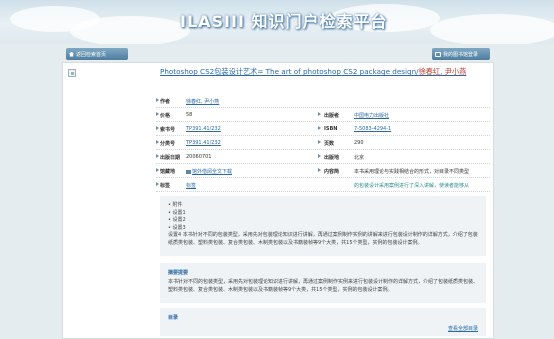 The image size is (554, 339). What do you see at coordinates (189, 115) in the screenshot?
I see `metadata-value: 58` at bounding box center [189, 115].